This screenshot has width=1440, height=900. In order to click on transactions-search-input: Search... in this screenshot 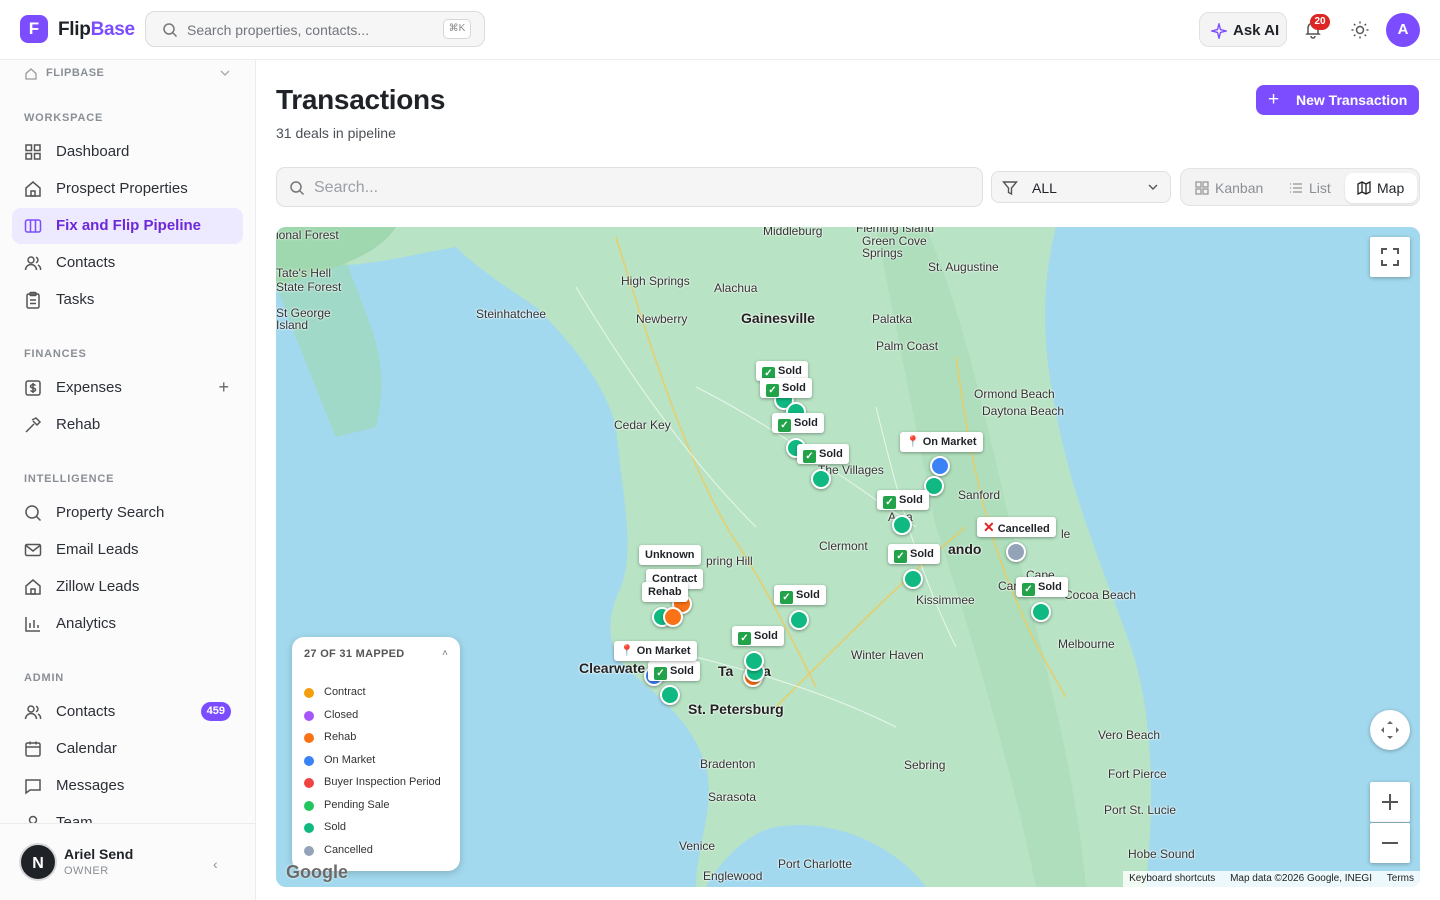, I will do `click(629, 187)`.